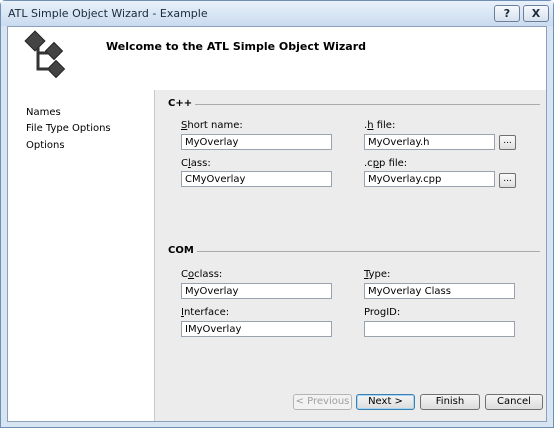 This screenshot has width=554, height=428. I want to click on close-button: X, so click(536, 13).